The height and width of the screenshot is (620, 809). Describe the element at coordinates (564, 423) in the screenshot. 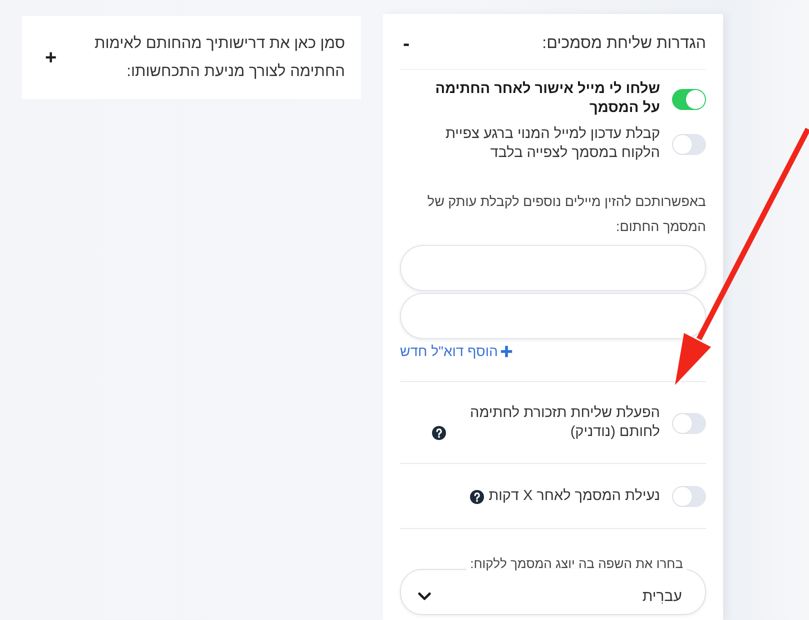

I see `setting-label: הפעלת שליחת תזכורת לחתימה לחותם (נודניק)` at that location.